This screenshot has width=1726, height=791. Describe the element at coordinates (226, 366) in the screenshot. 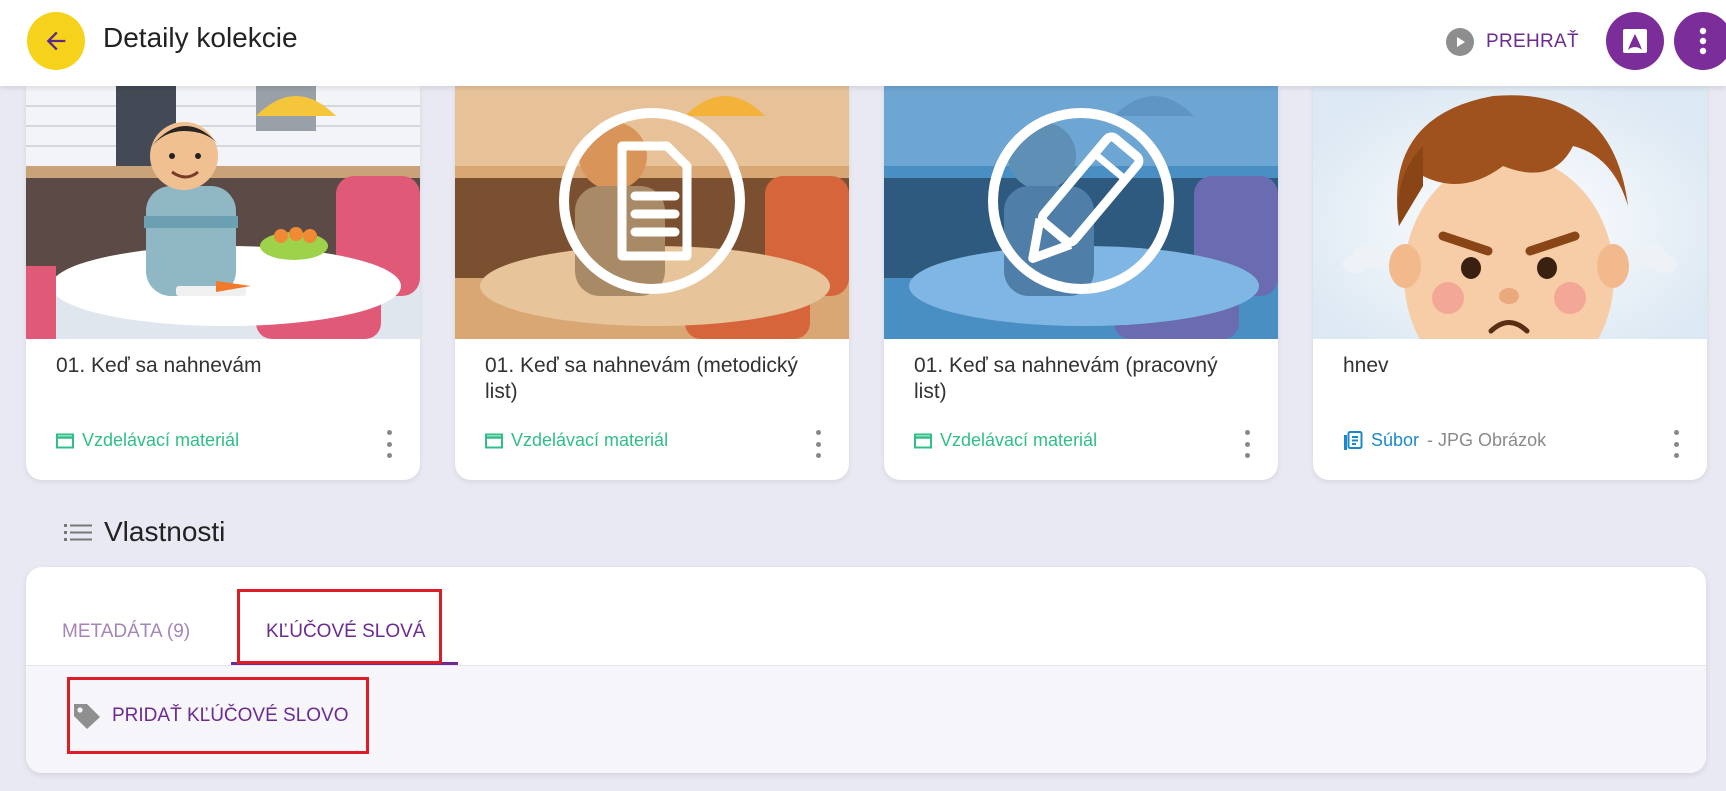

I see `card-title: 01. Keď sa nahnevám` at that location.